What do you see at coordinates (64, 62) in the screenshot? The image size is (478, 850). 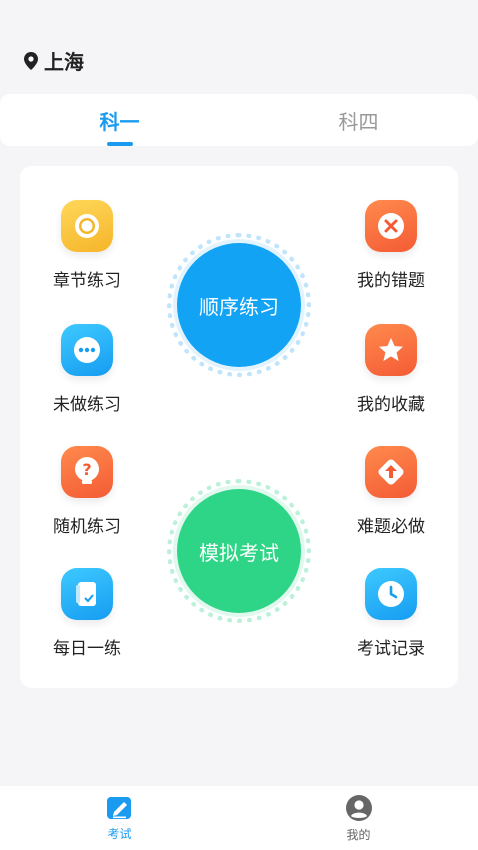 I see `location-text: 上海` at bounding box center [64, 62].